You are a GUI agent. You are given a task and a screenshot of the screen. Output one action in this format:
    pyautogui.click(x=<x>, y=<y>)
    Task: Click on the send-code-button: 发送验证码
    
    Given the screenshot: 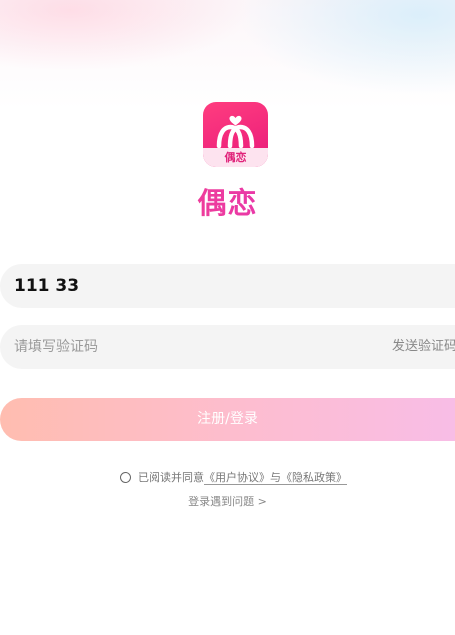 What is the action you would take?
    pyautogui.click(x=423, y=347)
    